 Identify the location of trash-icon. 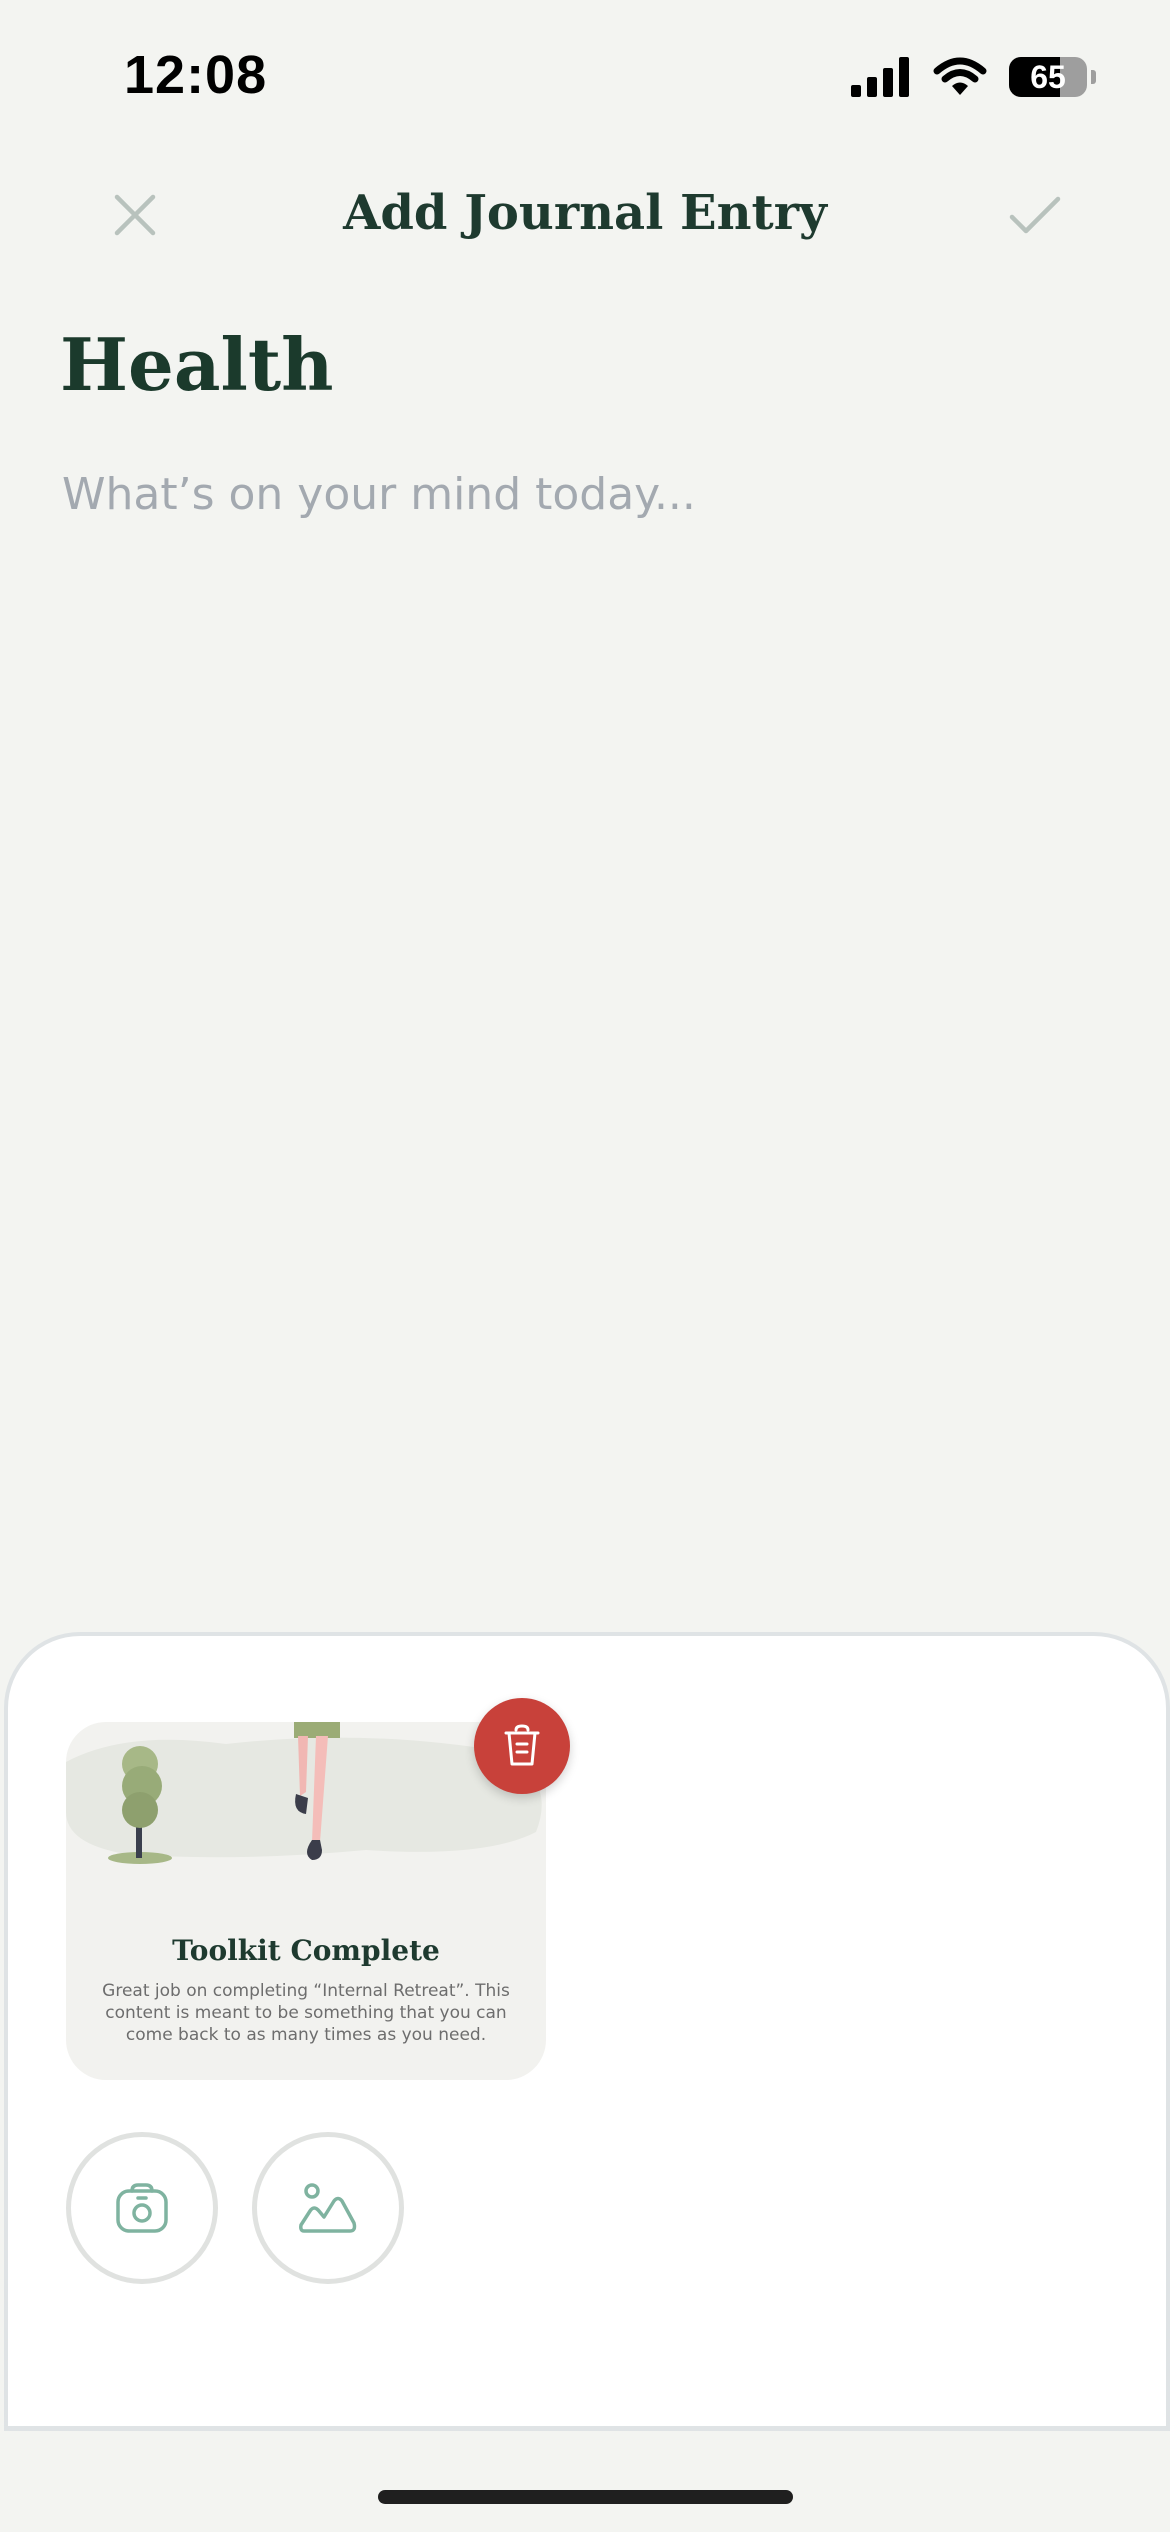
(522, 1745).